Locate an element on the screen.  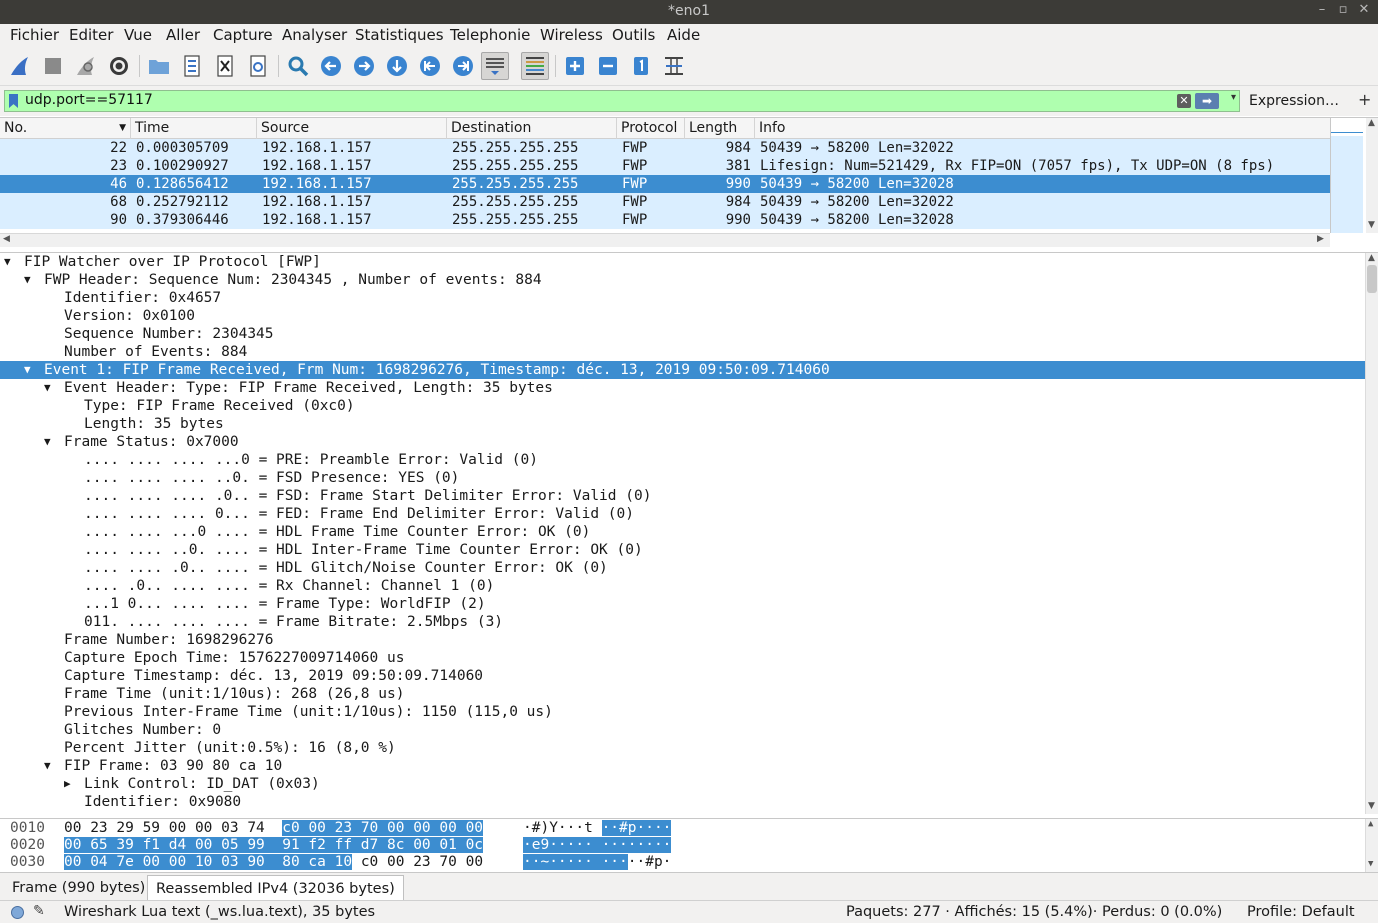
maximize-icon: ▫ is located at coordinates (1343, 12).